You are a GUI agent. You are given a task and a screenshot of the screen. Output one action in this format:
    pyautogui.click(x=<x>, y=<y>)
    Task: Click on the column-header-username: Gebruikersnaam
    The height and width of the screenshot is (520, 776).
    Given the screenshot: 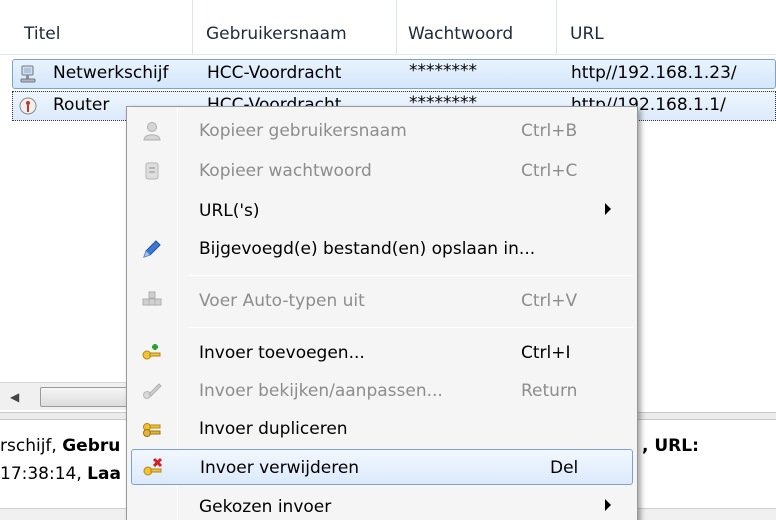 What is the action you would take?
    pyautogui.click(x=276, y=27)
    